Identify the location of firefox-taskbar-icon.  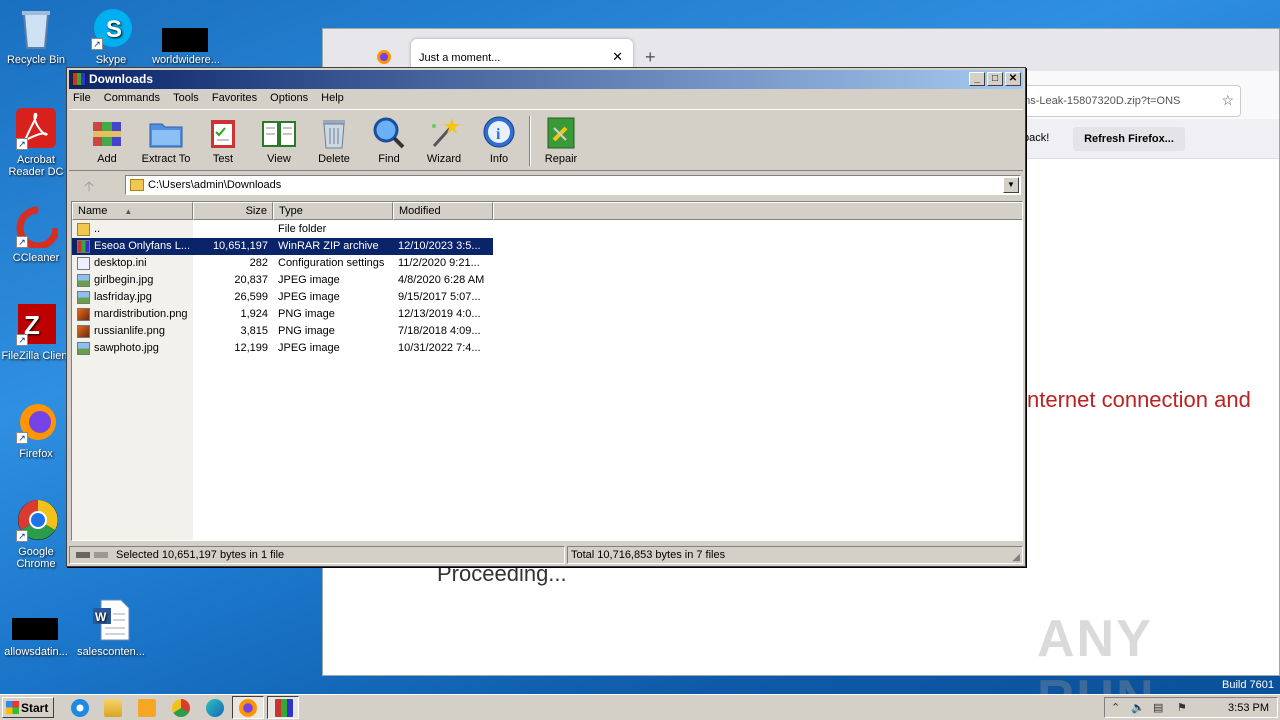
(248, 708).